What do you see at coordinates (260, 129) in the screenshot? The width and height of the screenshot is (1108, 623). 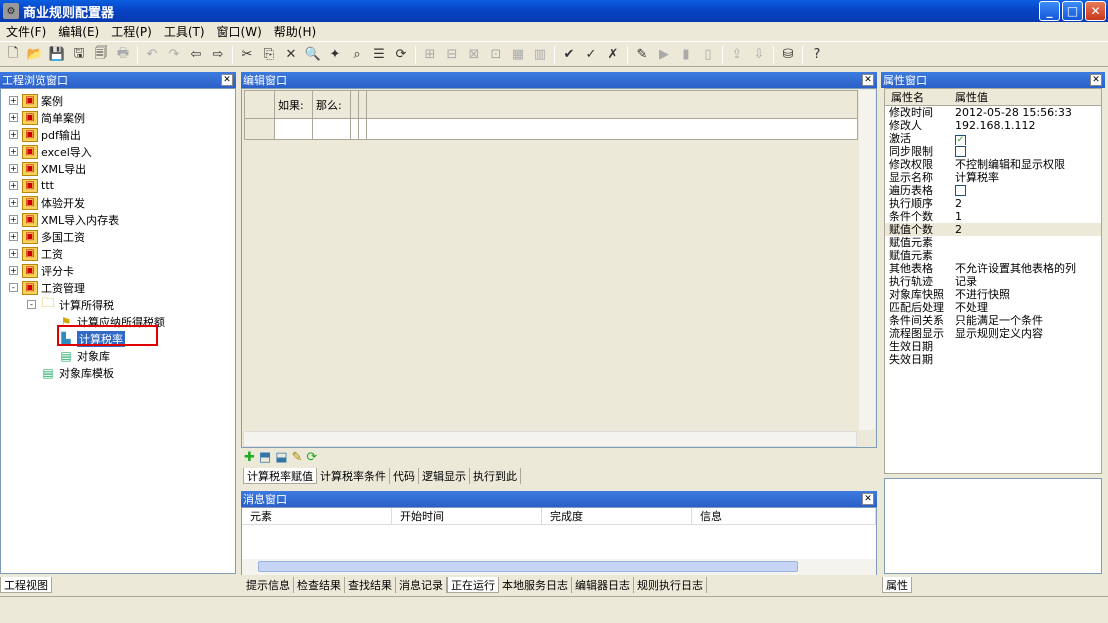 I see `grid-row-header` at bounding box center [260, 129].